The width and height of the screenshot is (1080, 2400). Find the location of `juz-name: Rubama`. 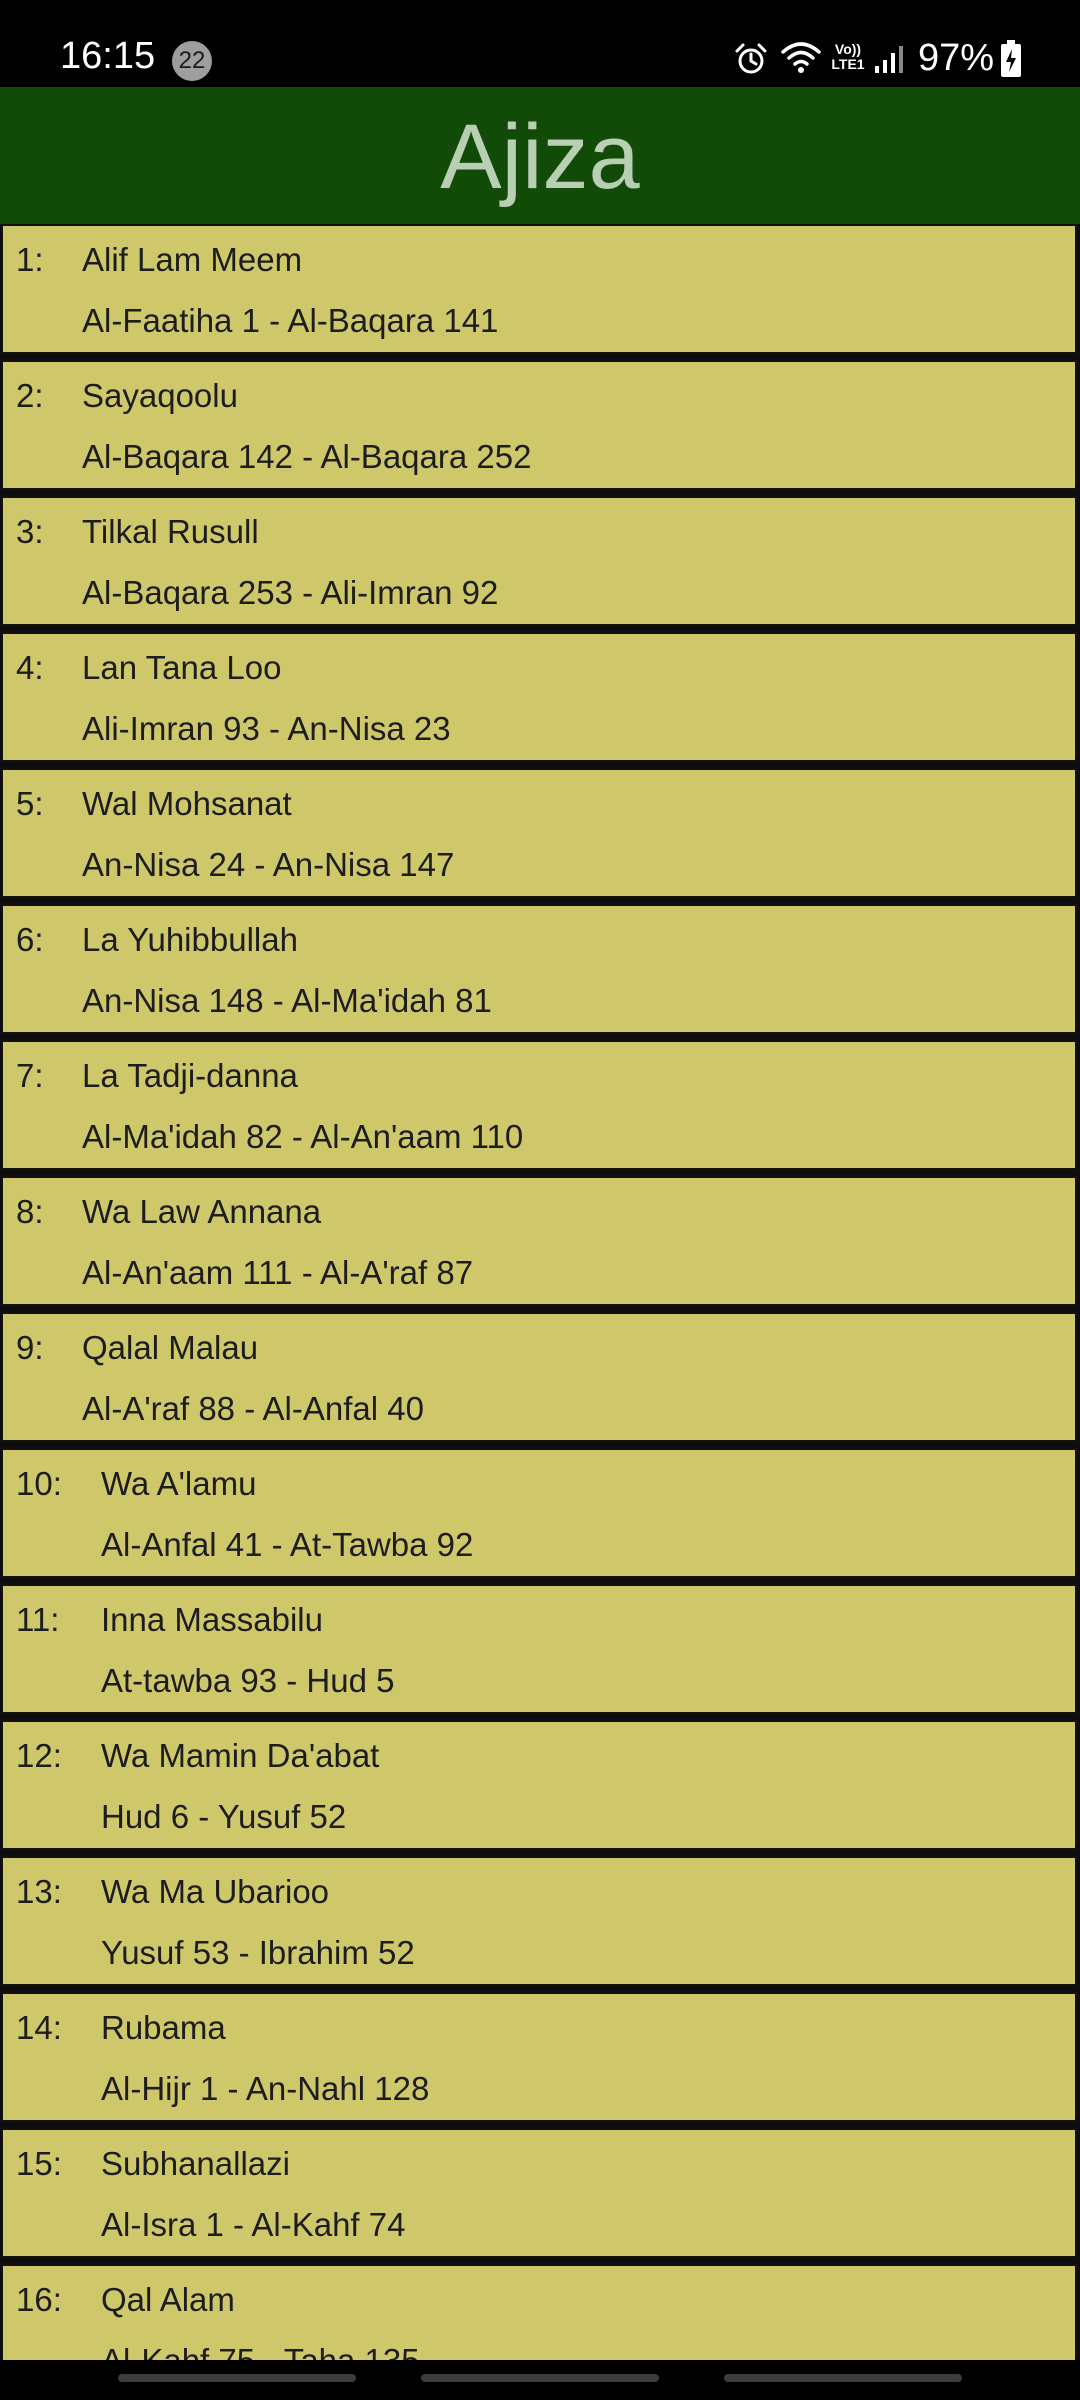

juz-name: Rubama is located at coordinates (163, 2027).